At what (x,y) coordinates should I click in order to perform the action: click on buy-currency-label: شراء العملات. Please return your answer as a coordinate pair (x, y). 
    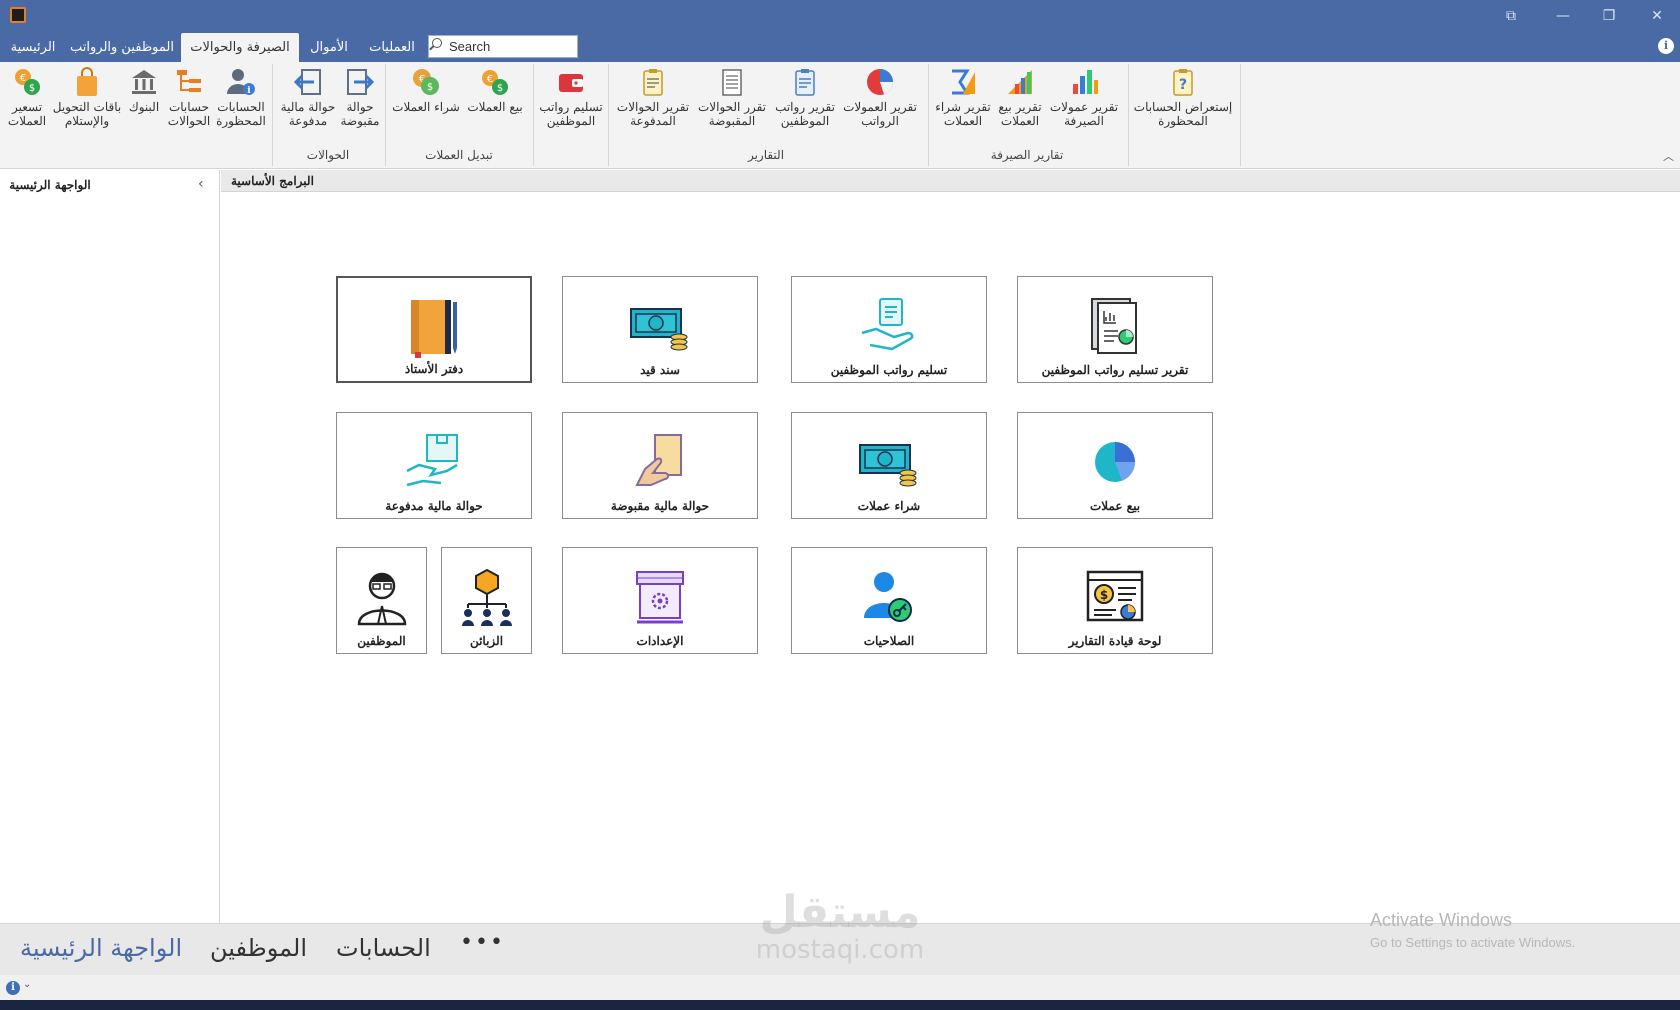
    Looking at the image, I should click on (426, 107).